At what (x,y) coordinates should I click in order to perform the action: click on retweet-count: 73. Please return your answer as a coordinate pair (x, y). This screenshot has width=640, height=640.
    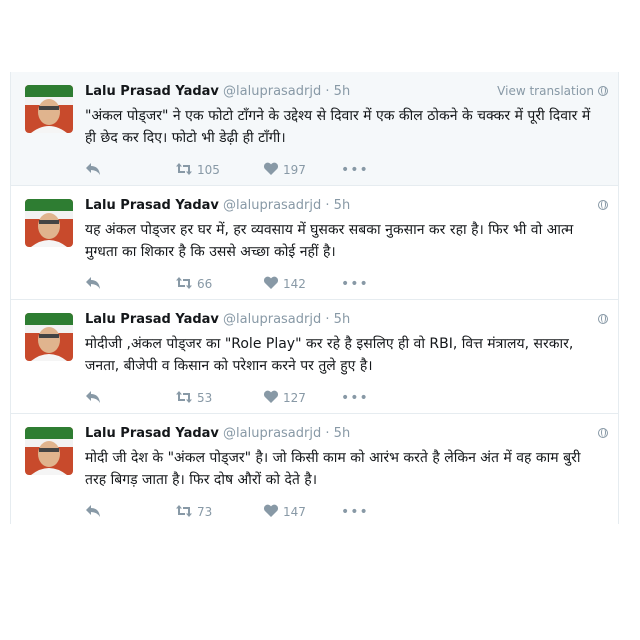
    Looking at the image, I should click on (205, 512).